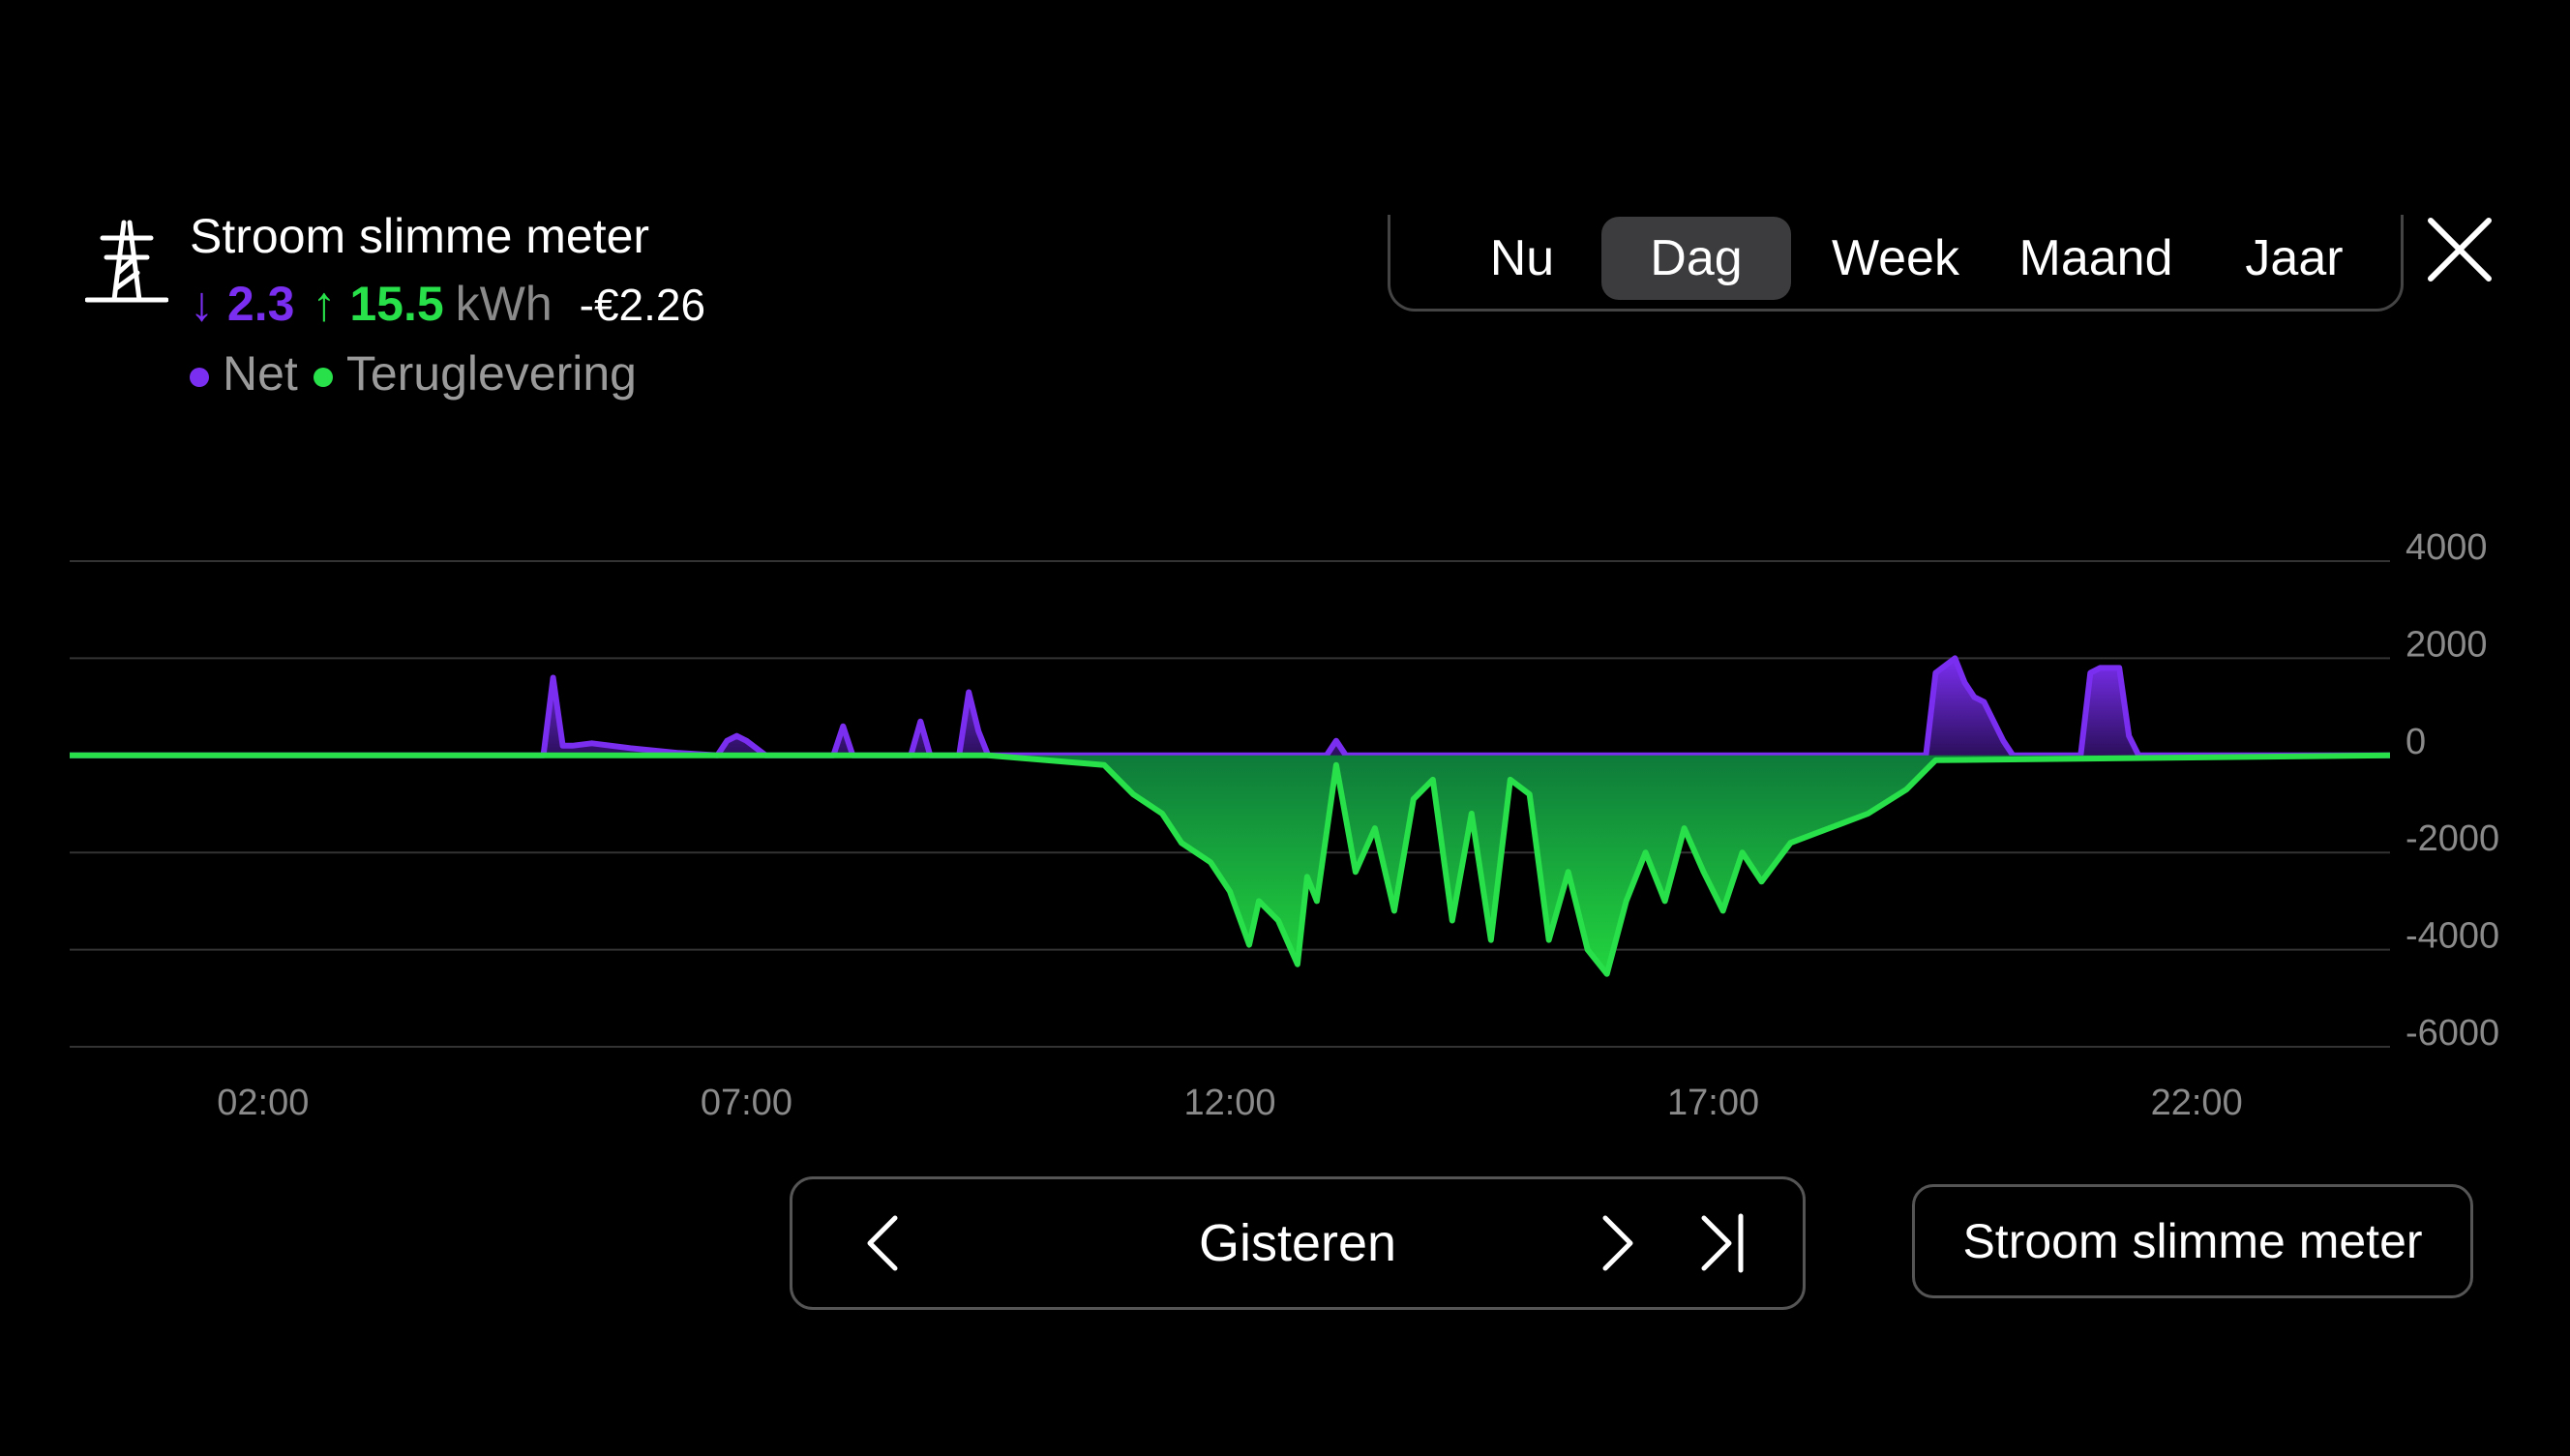  Describe the element at coordinates (1230, 865) in the screenshot. I see `series-export-area` at that location.